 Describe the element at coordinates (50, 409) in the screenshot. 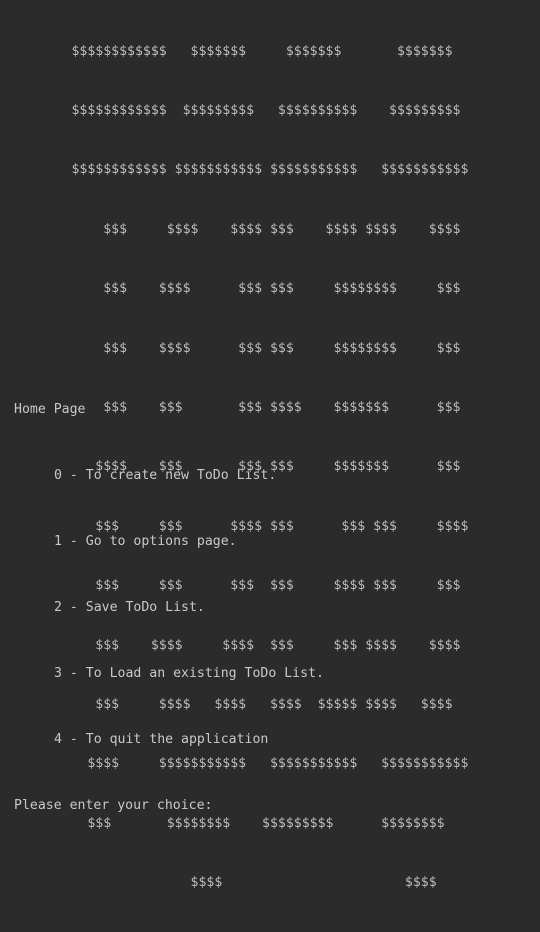

I see `menu-title: Home Page` at that location.